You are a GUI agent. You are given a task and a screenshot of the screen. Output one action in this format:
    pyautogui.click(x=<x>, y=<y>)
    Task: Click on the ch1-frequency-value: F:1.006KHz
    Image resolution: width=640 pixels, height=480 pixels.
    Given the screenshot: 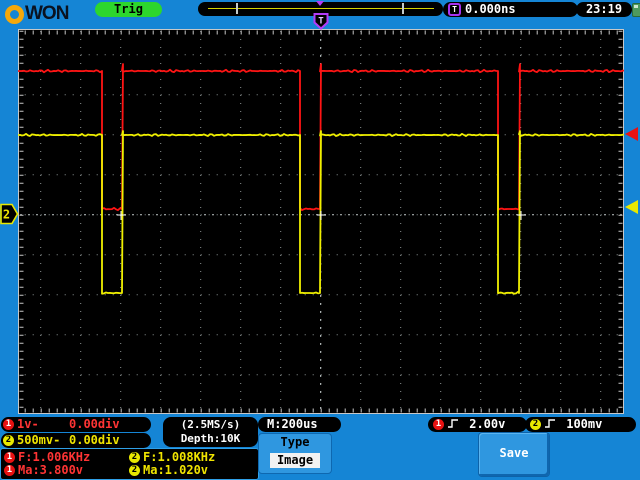 What is the action you would take?
    pyautogui.click(x=54, y=457)
    